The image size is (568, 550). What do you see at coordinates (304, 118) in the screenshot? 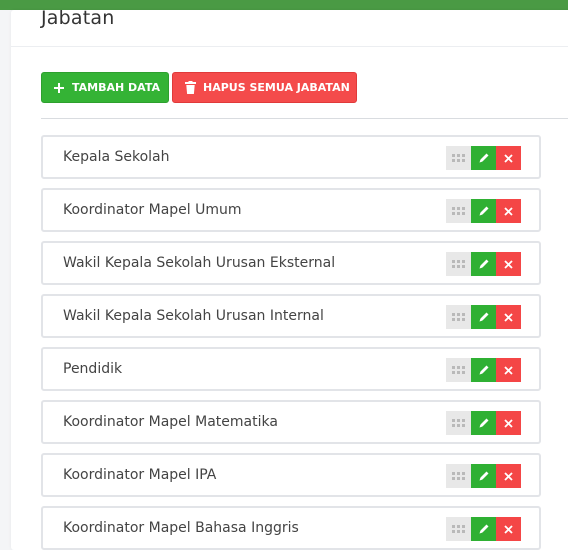
I see `toolbar-divider` at bounding box center [304, 118].